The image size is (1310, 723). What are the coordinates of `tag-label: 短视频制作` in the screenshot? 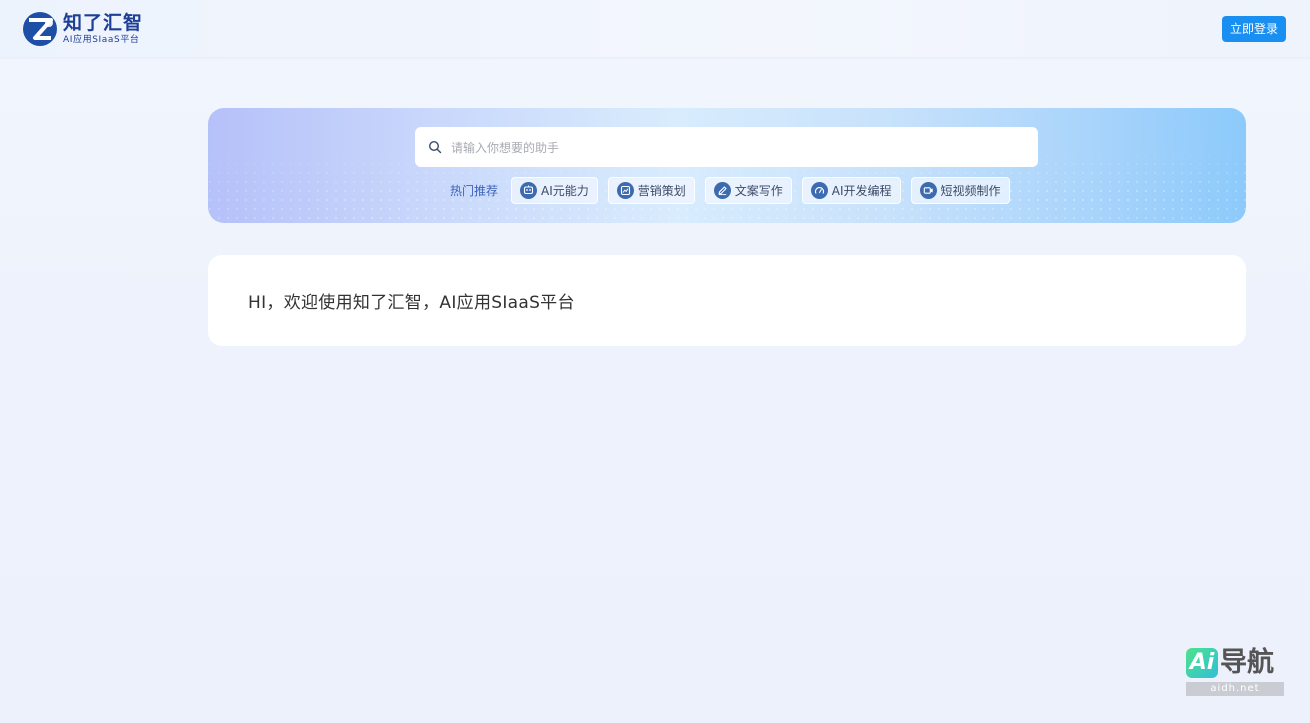 It's located at (970, 191).